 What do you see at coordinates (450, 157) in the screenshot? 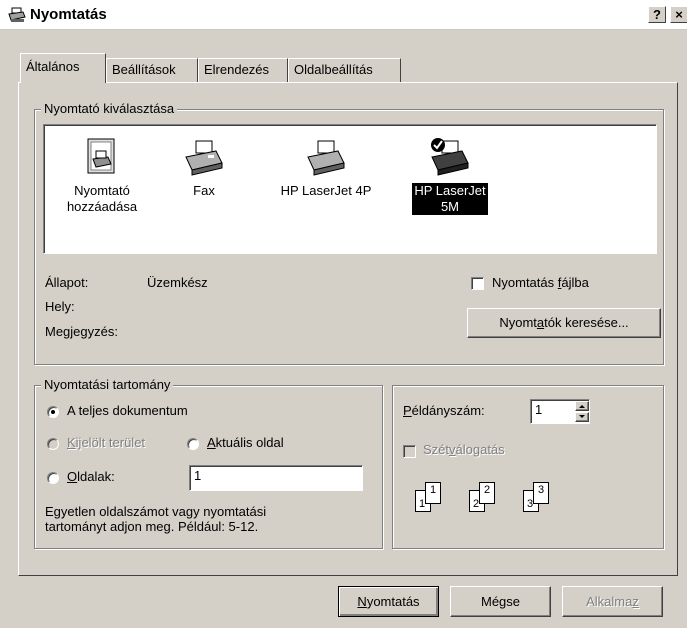
I see `default-printer-icon` at bounding box center [450, 157].